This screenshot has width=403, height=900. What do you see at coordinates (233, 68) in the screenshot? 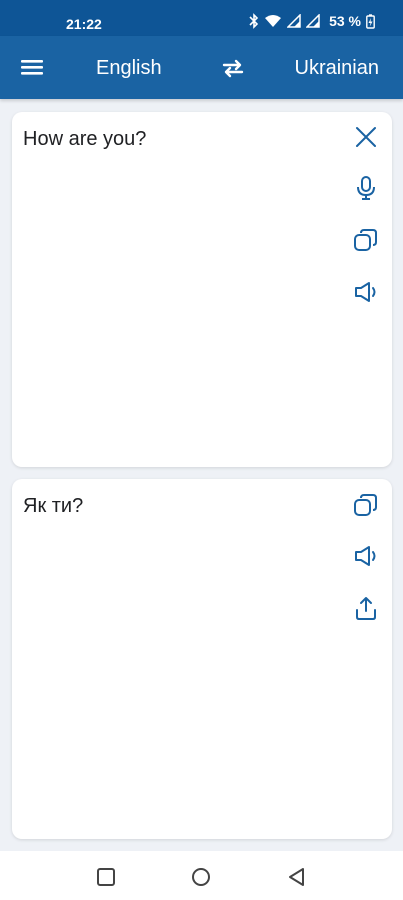
I see `swap-arrows-icon` at bounding box center [233, 68].